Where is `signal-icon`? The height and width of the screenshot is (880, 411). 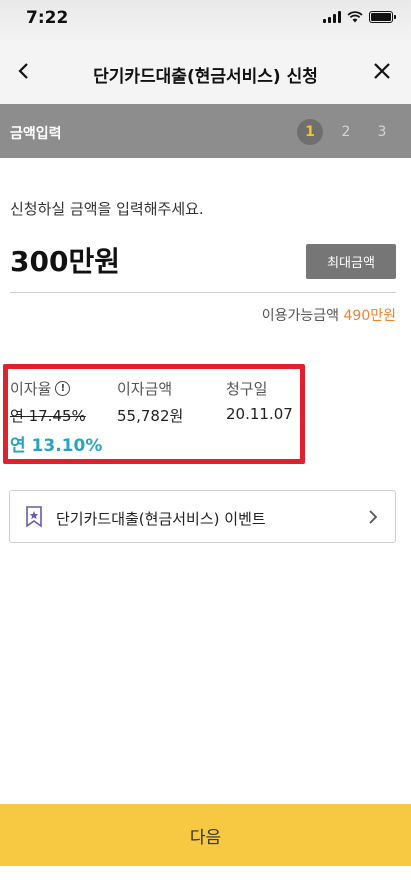 signal-icon is located at coordinates (332, 17).